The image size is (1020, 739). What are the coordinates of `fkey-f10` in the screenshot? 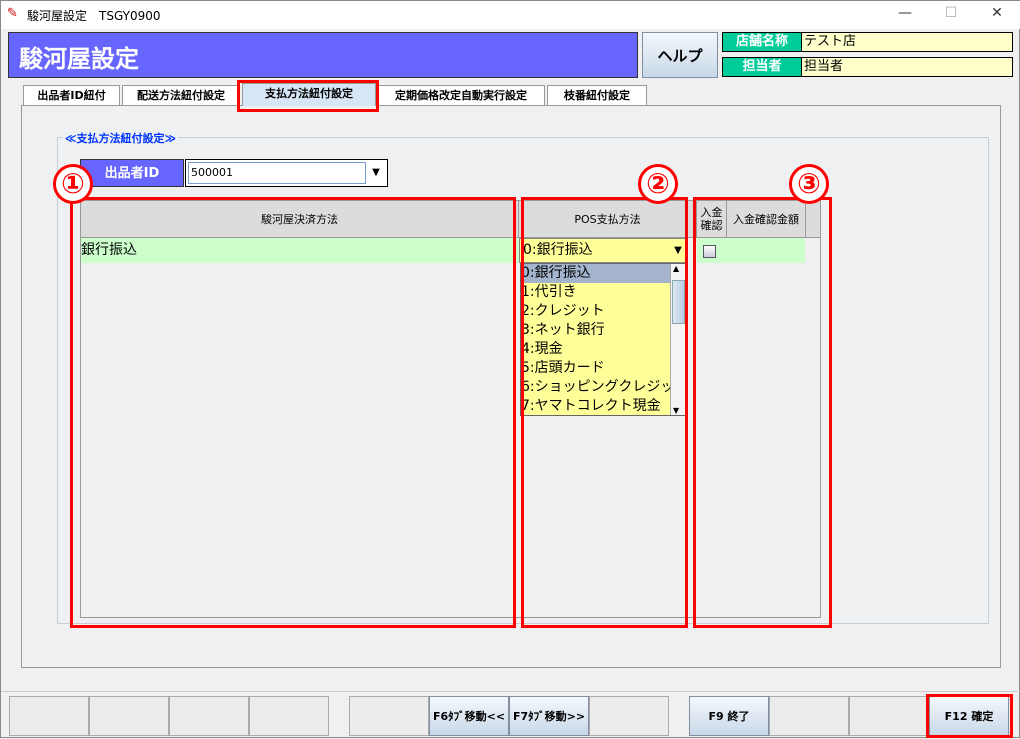 It's located at (809, 716).